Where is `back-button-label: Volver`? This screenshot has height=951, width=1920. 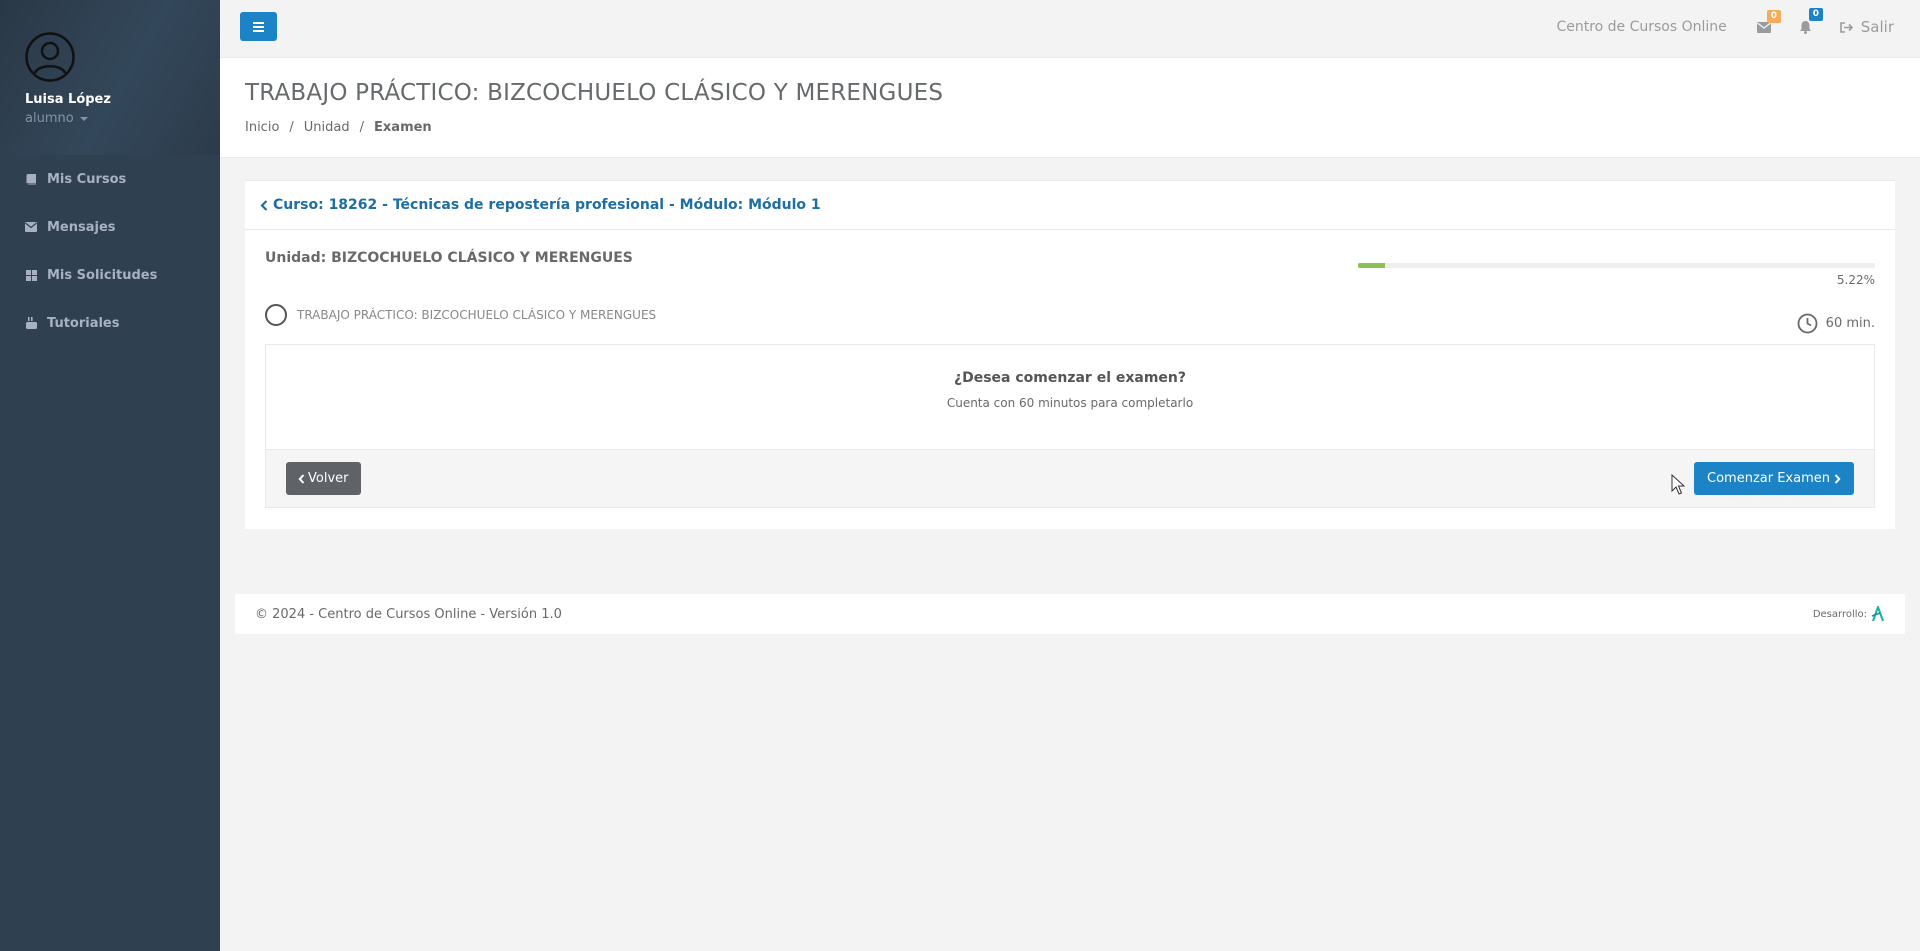
back-button-label: Volver is located at coordinates (328, 478).